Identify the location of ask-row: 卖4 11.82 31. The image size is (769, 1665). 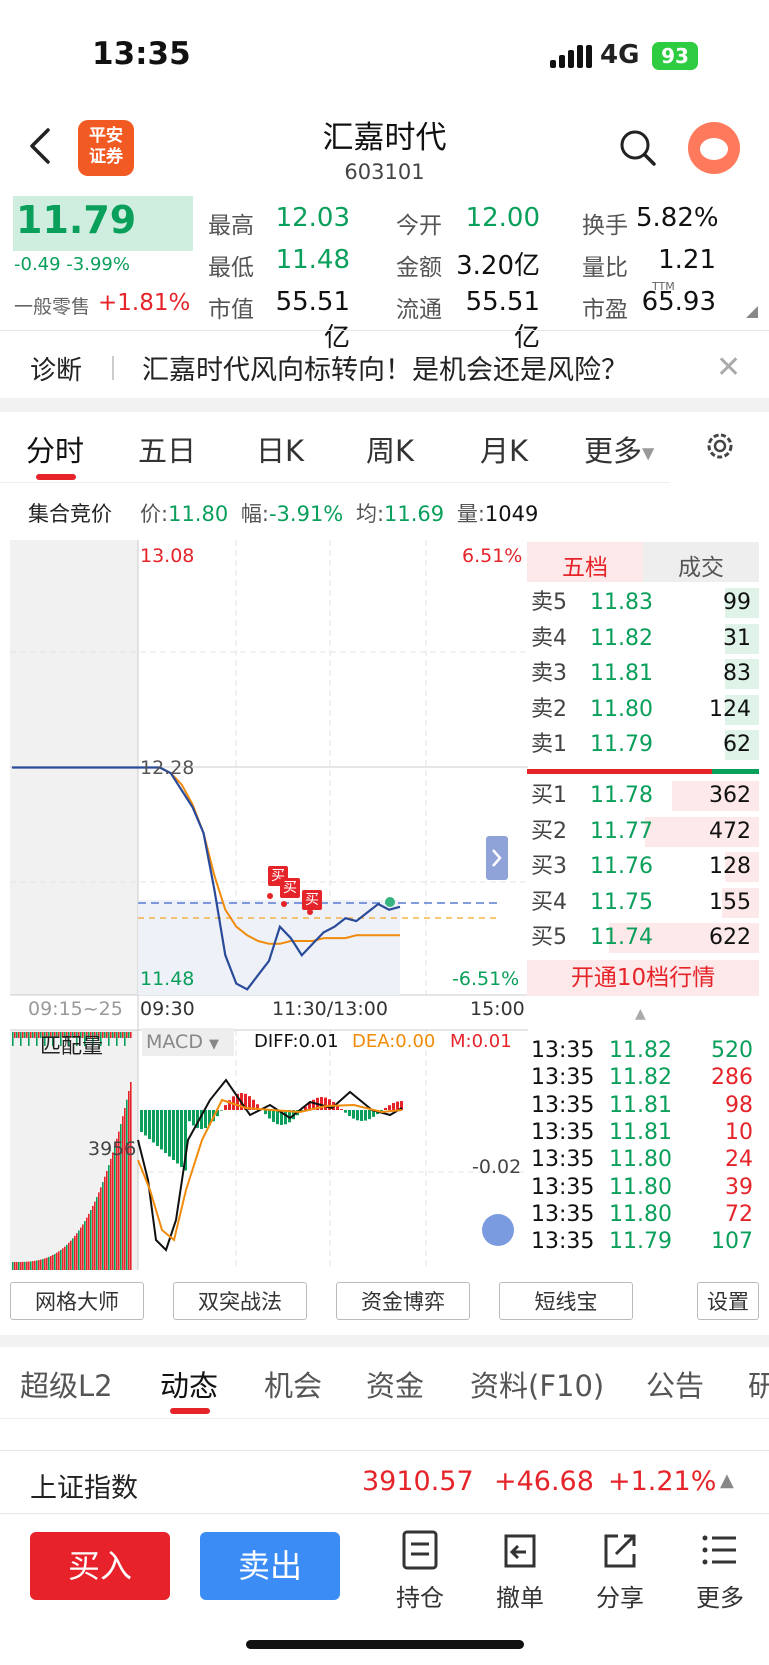
(643, 639).